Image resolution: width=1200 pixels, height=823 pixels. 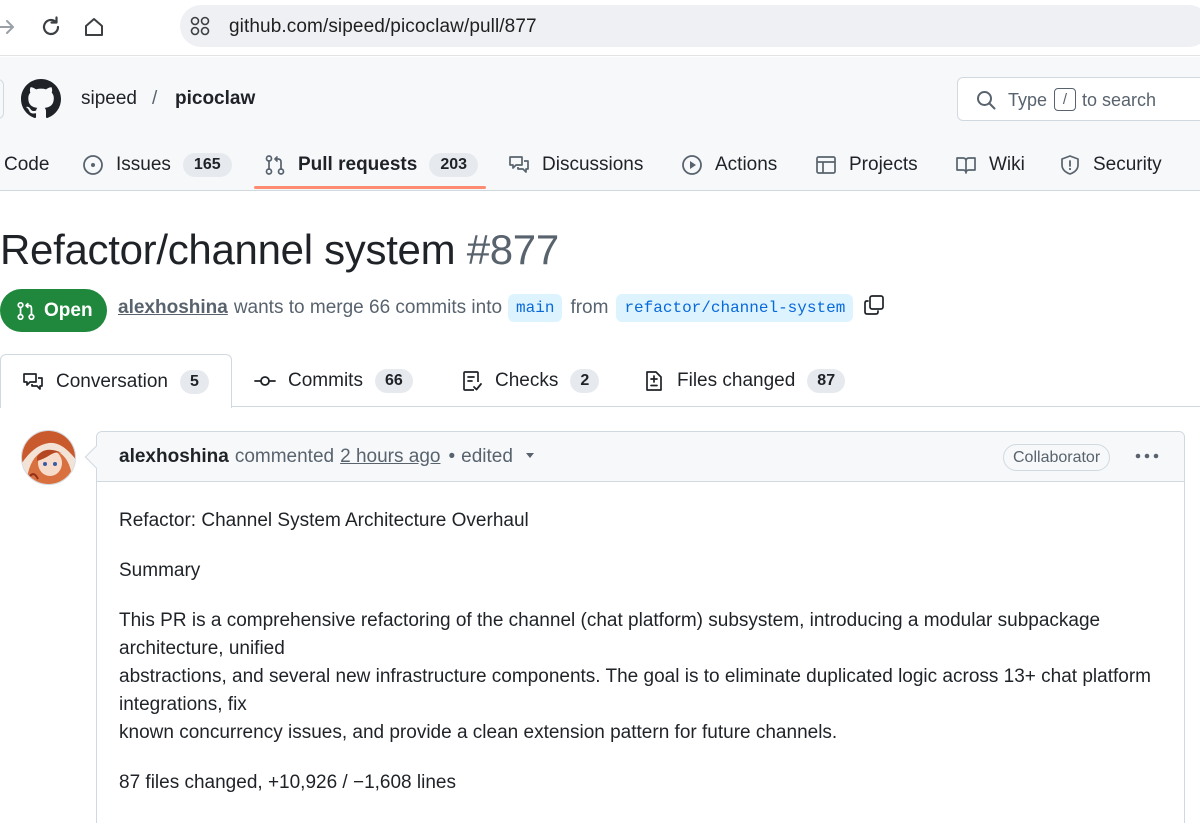 What do you see at coordinates (585, 380) in the screenshot?
I see `tab-count: 2` at bounding box center [585, 380].